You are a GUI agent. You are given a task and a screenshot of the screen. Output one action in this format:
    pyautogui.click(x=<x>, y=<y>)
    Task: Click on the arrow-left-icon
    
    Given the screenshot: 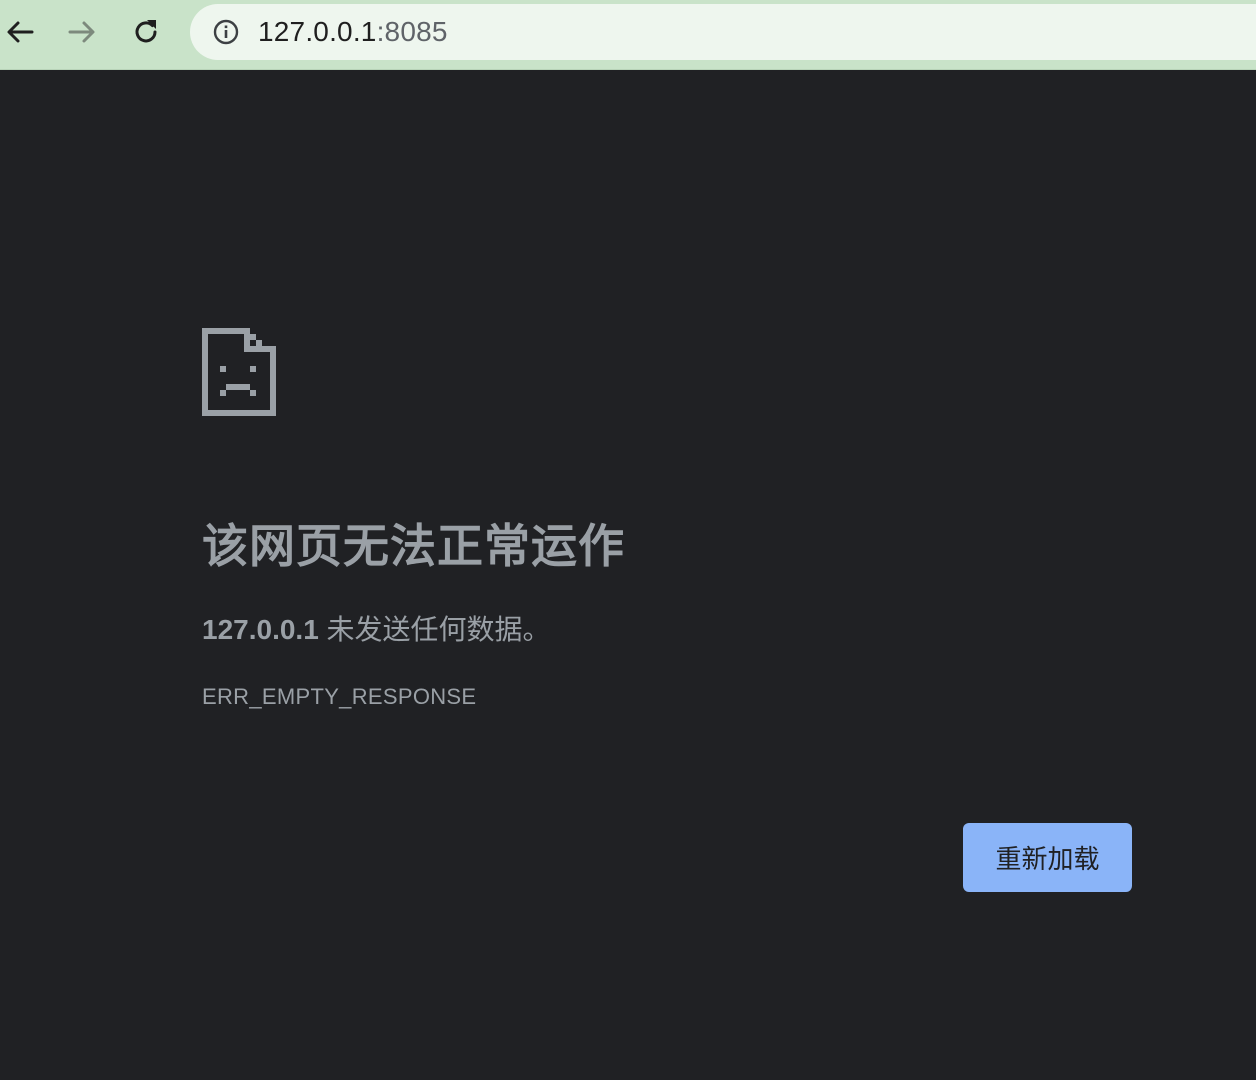 What is the action you would take?
    pyautogui.click(x=20, y=32)
    